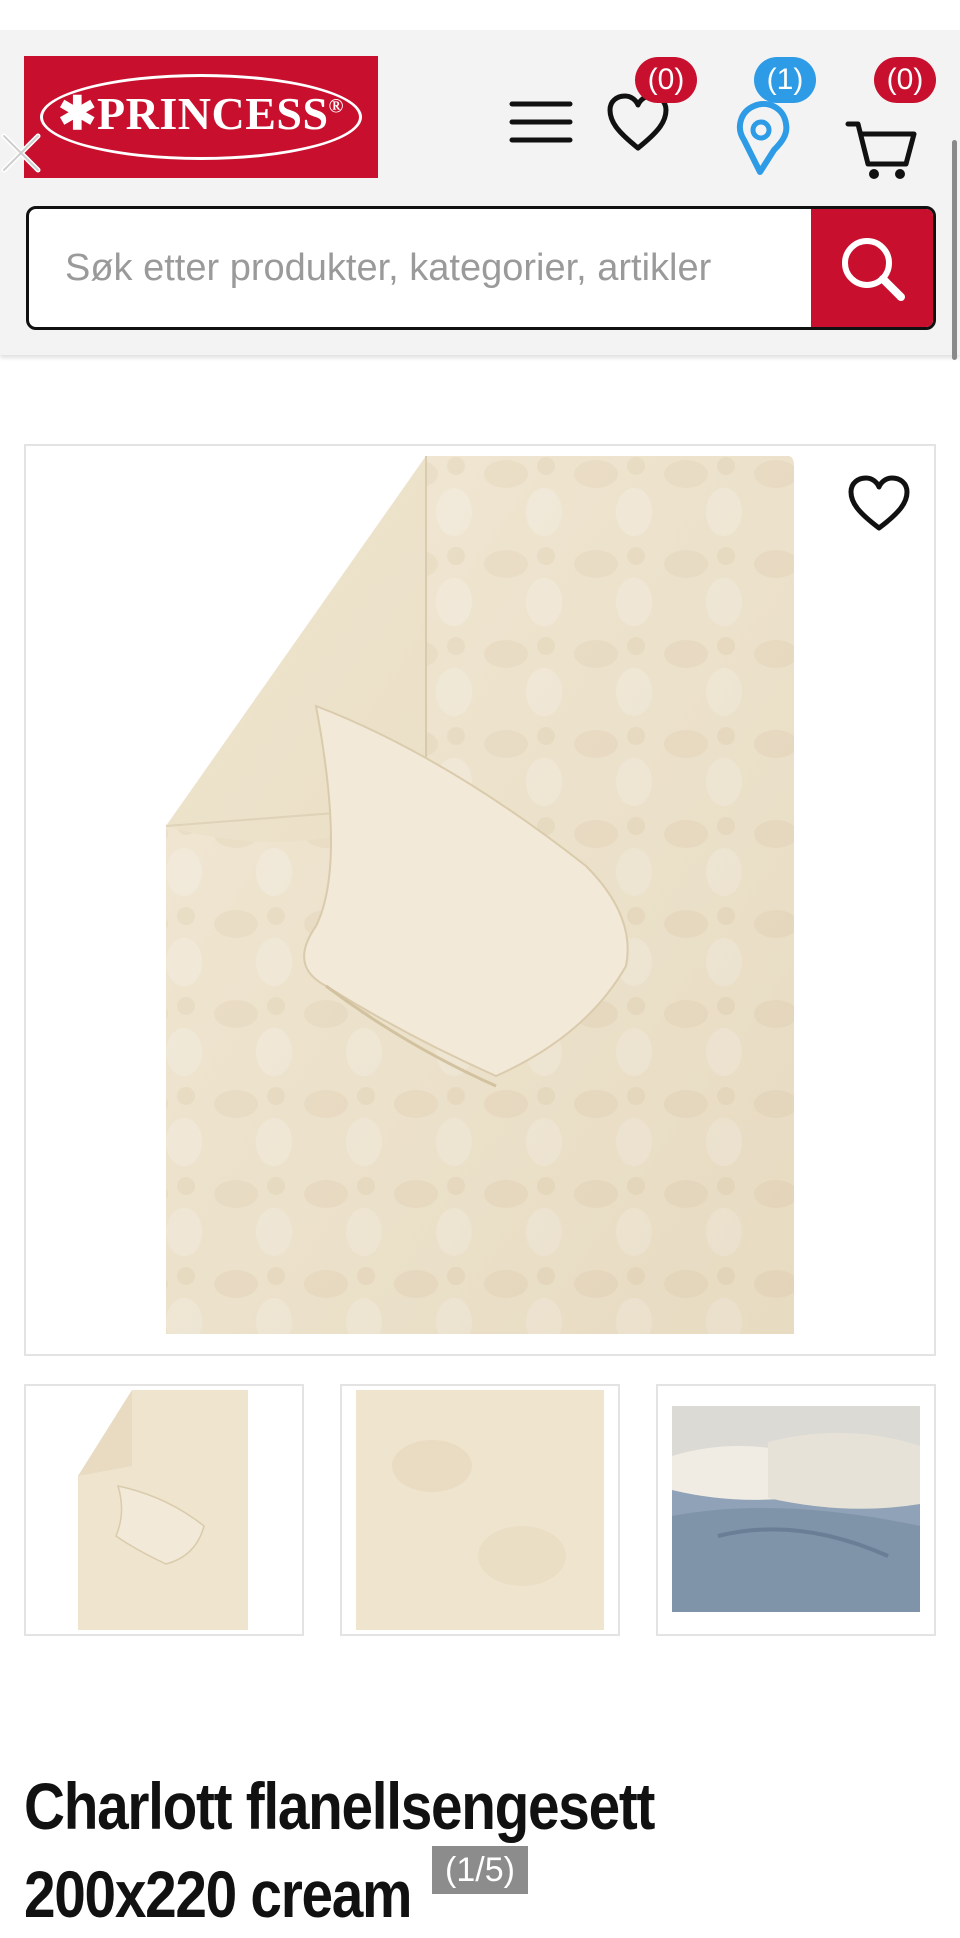  What do you see at coordinates (336, 106) in the screenshot?
I see `logo-registered-mark: ®` at bounding box center [336, 106].